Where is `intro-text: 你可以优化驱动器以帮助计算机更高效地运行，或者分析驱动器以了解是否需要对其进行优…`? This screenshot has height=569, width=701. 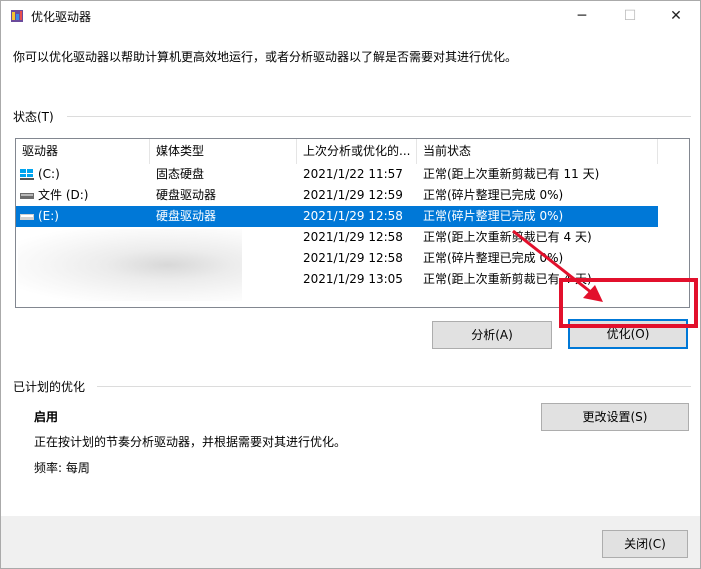 intro-text: 你可以优化驱动器以帮助计算机更高效地运行，或者分析驱动器以了解是否需要对其进行优… is located at coordinates (265, 57).